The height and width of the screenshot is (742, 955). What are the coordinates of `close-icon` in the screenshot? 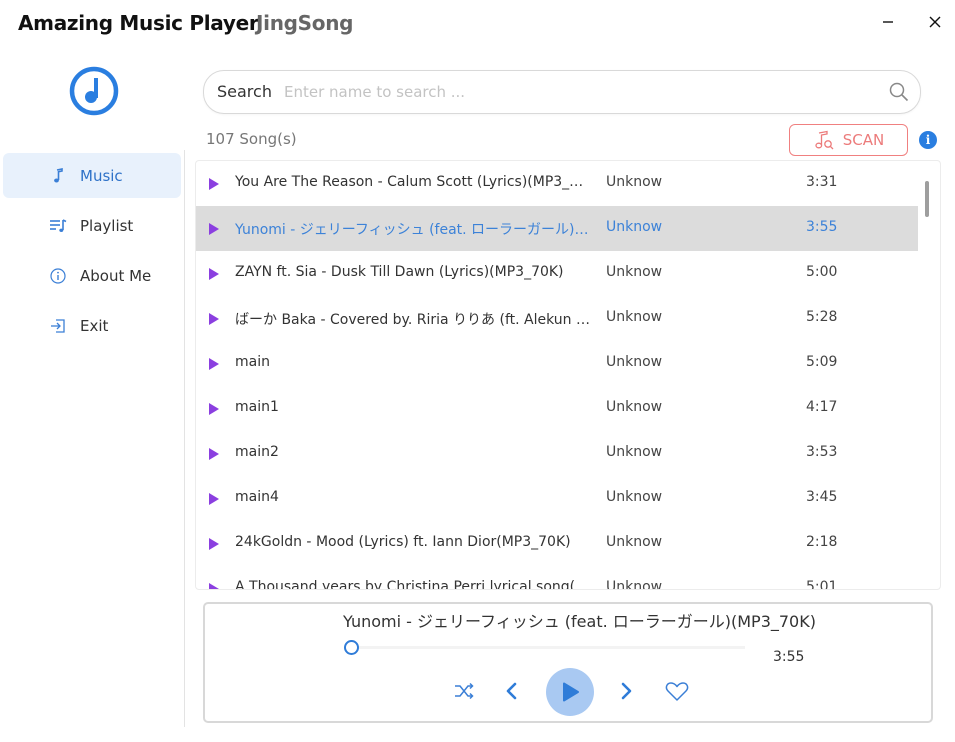 It's located at (935, 22).